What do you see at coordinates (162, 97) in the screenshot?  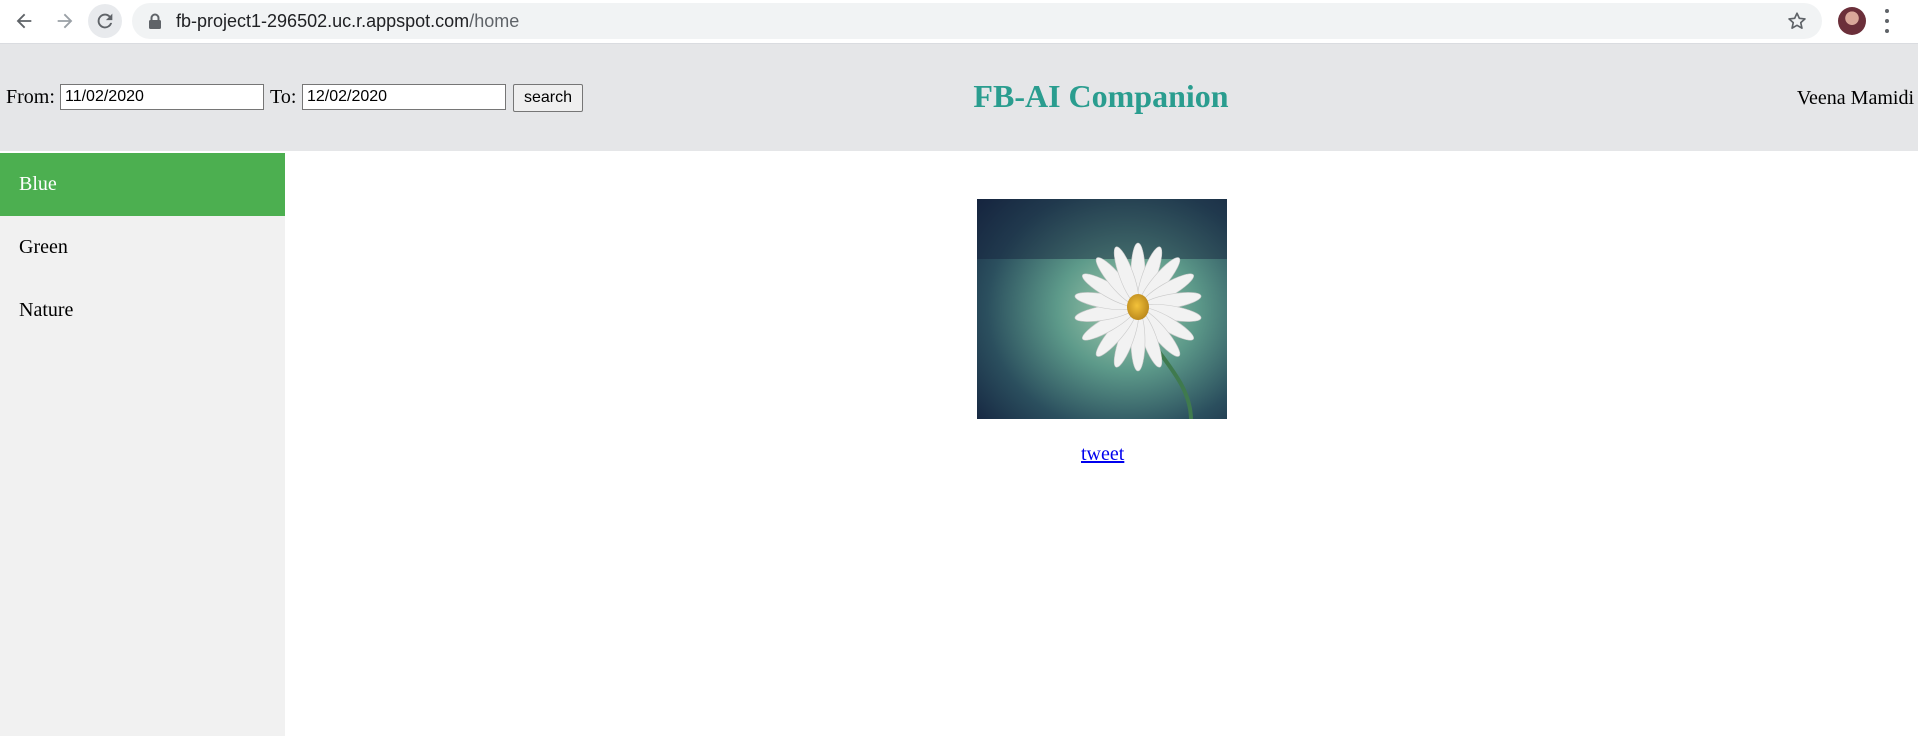 I see `from-date-input` at bounding box center [162, 97].